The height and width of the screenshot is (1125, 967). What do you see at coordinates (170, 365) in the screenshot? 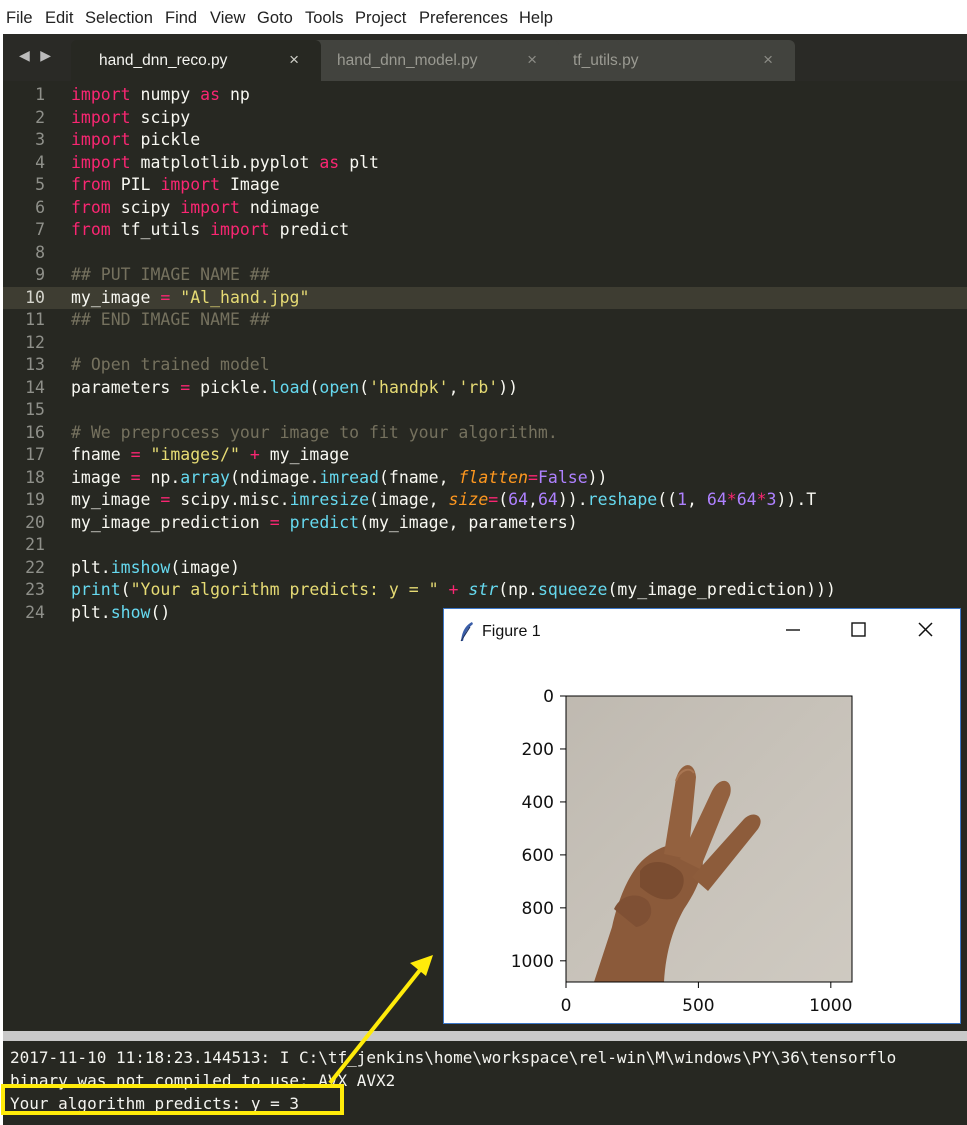
I see `code-text: # Open trained model` at bounding box center [170, 365].